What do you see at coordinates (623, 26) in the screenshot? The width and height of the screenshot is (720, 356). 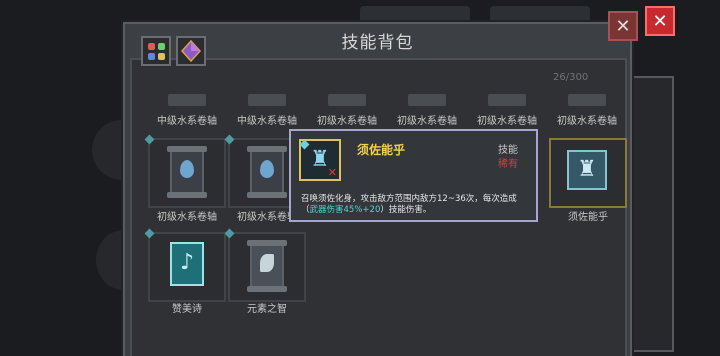 I see `window-close-button: ✕` at bounding box center [623, 26].